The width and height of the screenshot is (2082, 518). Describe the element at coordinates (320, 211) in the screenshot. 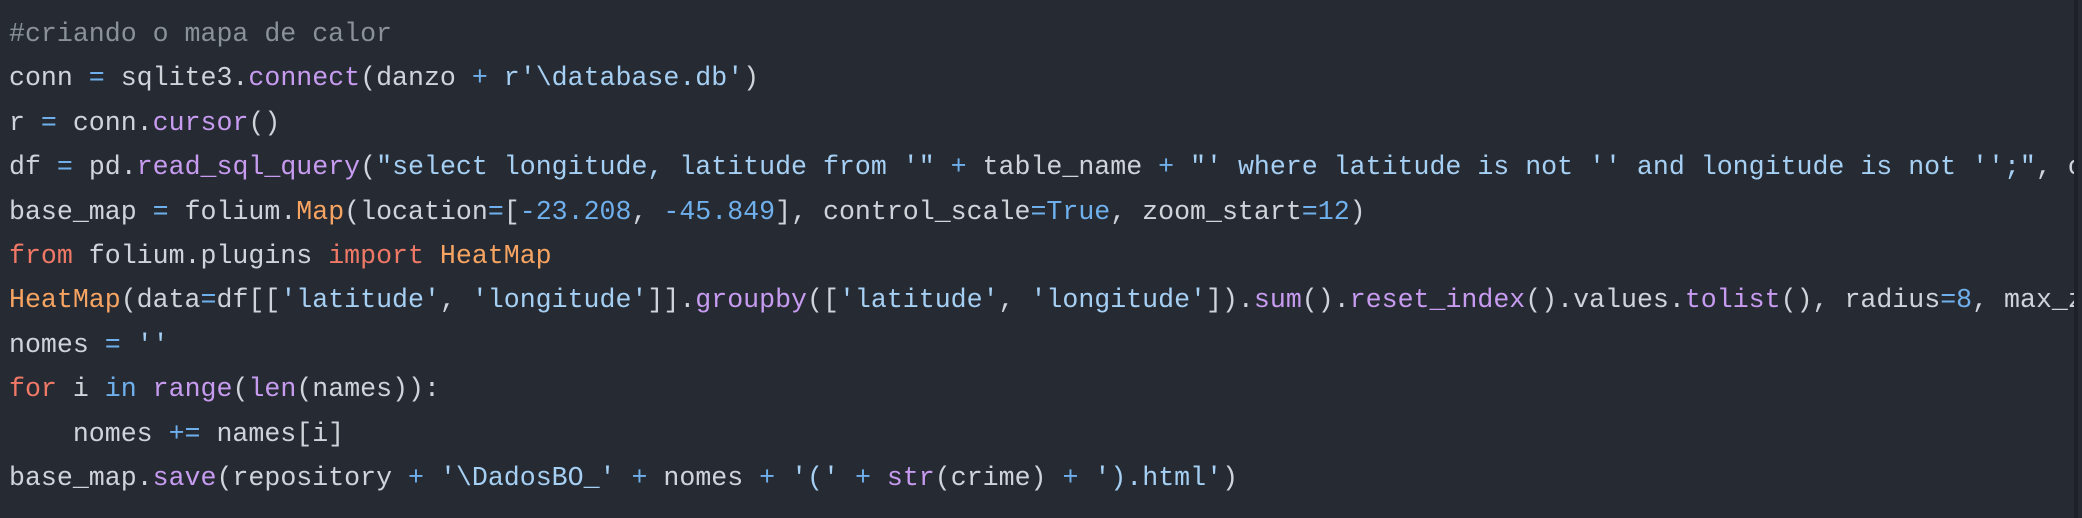

I see `code-token-class-name: Map` at that location.